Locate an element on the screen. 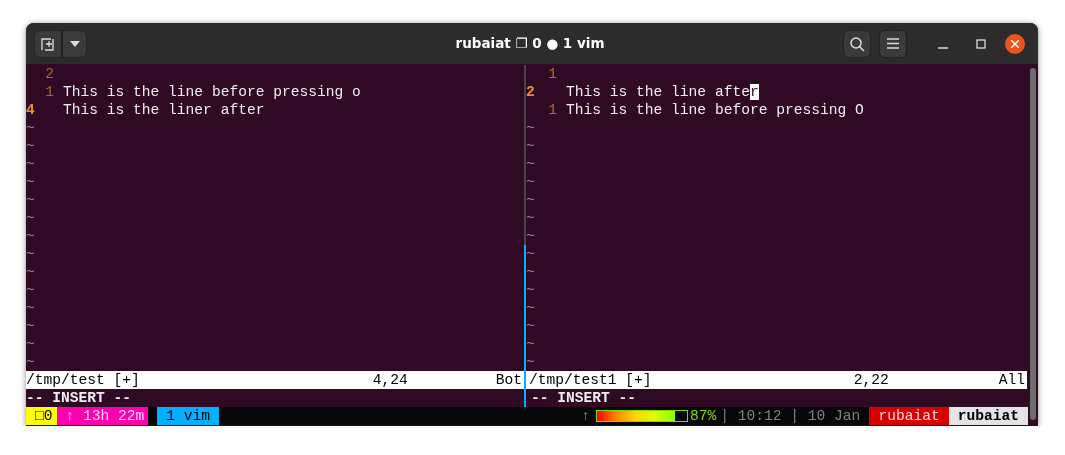  cursor-position: 2,22 is located at coordinates (871, 380).